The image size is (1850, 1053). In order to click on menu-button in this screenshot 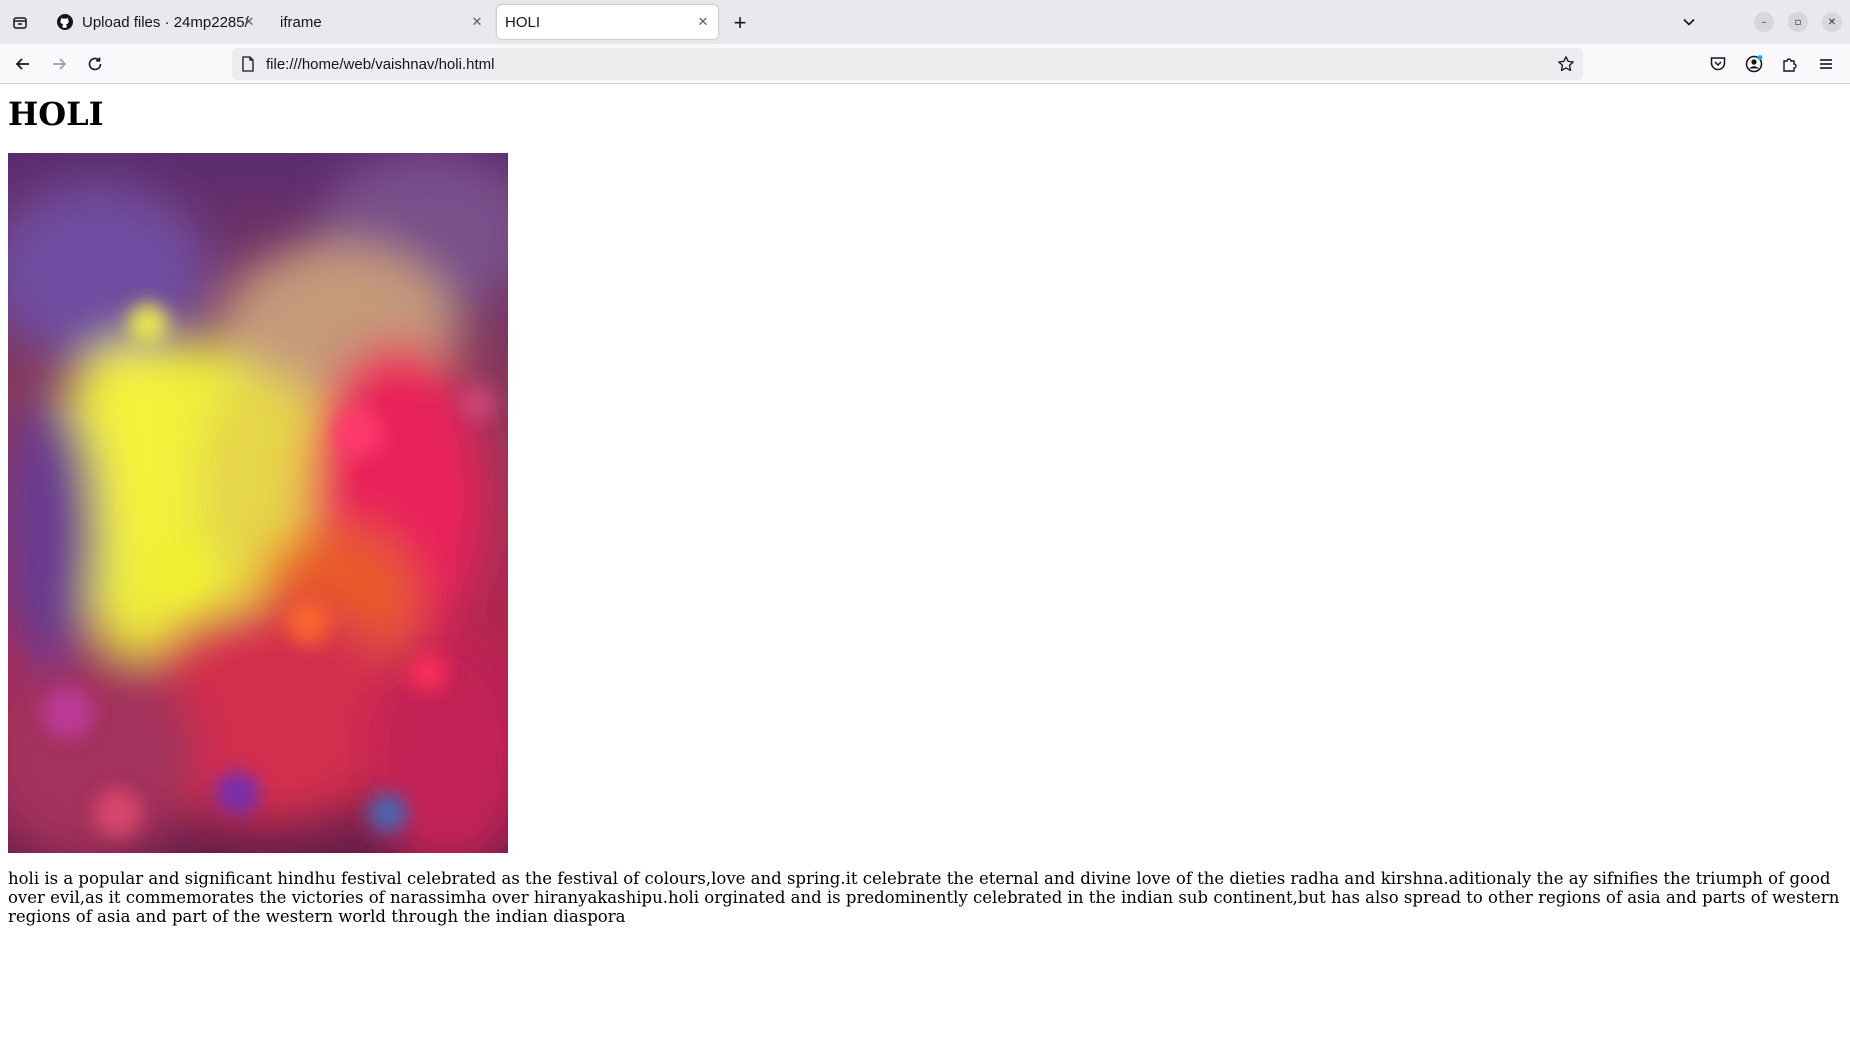, I will do `click(1826, 64)`.